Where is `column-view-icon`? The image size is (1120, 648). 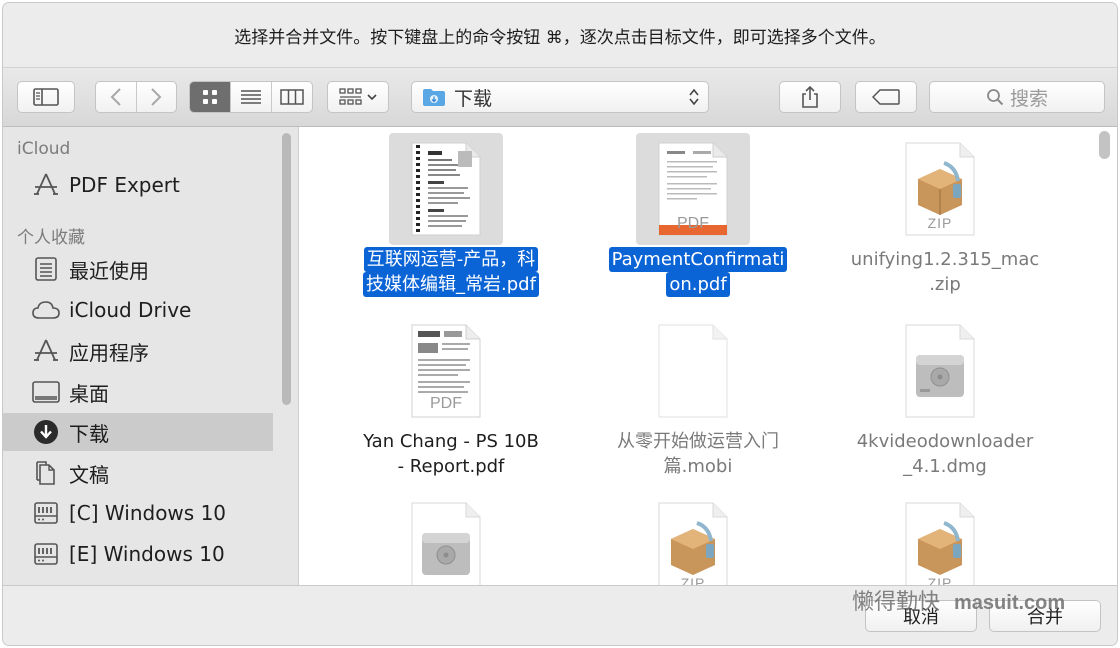
column-view-icon is located at coordinates (292, 97).